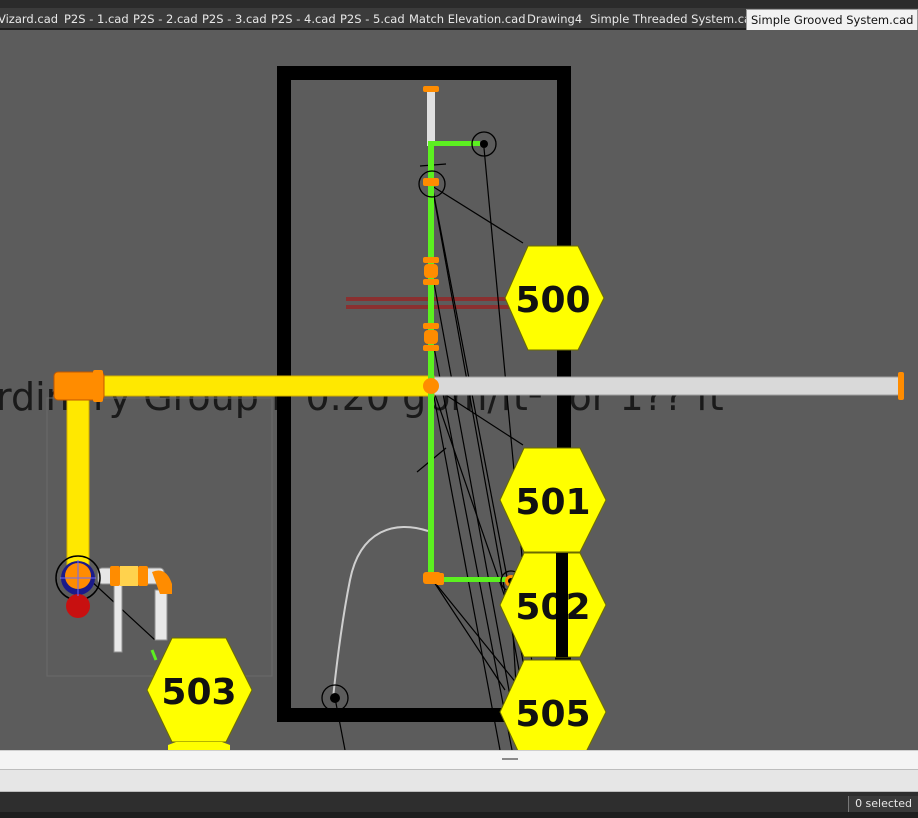  What do you see at coordinates (161, 615) in the screenshot?
I see `riser-drop-pipe-b` at bounding box center [161, 615].